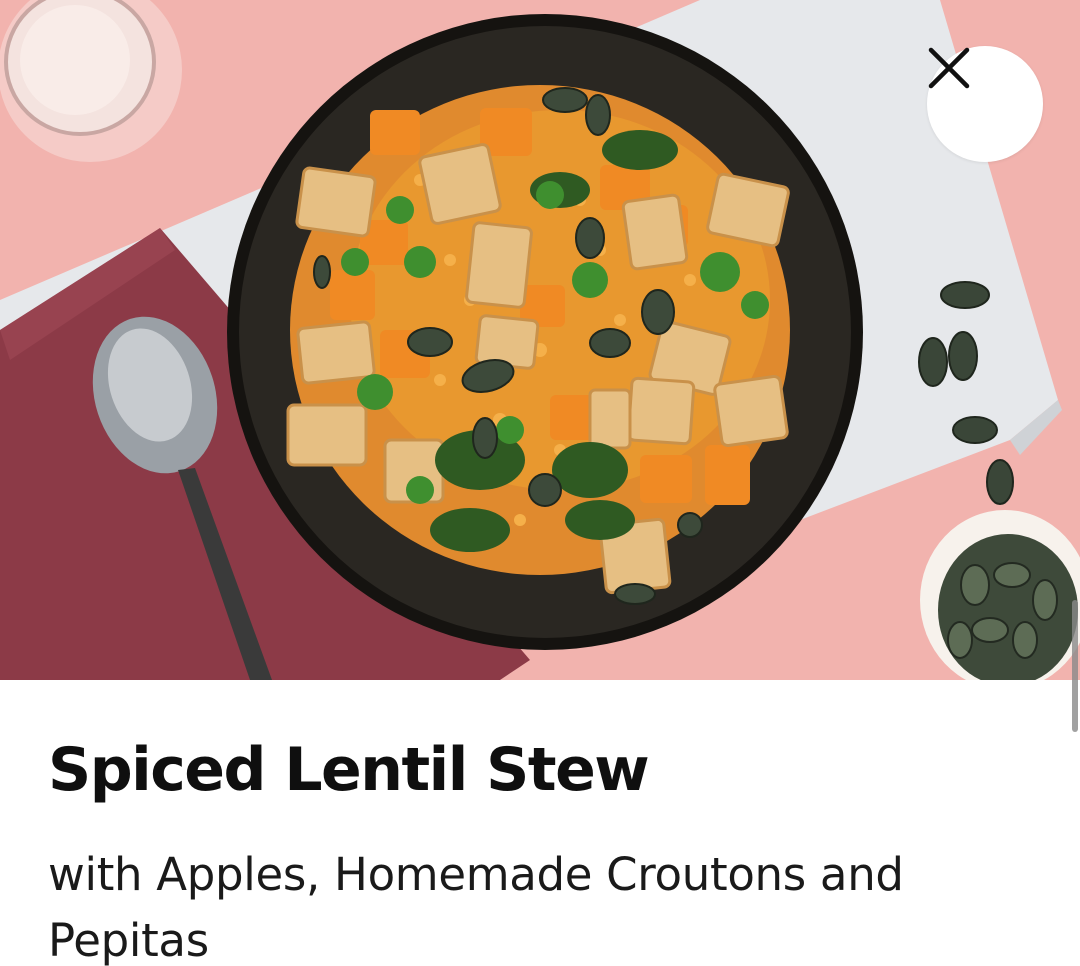  What do you see at coordinates (949, 68) in the screenshot?
I see `close-icon` at bounding box center [949, 68].